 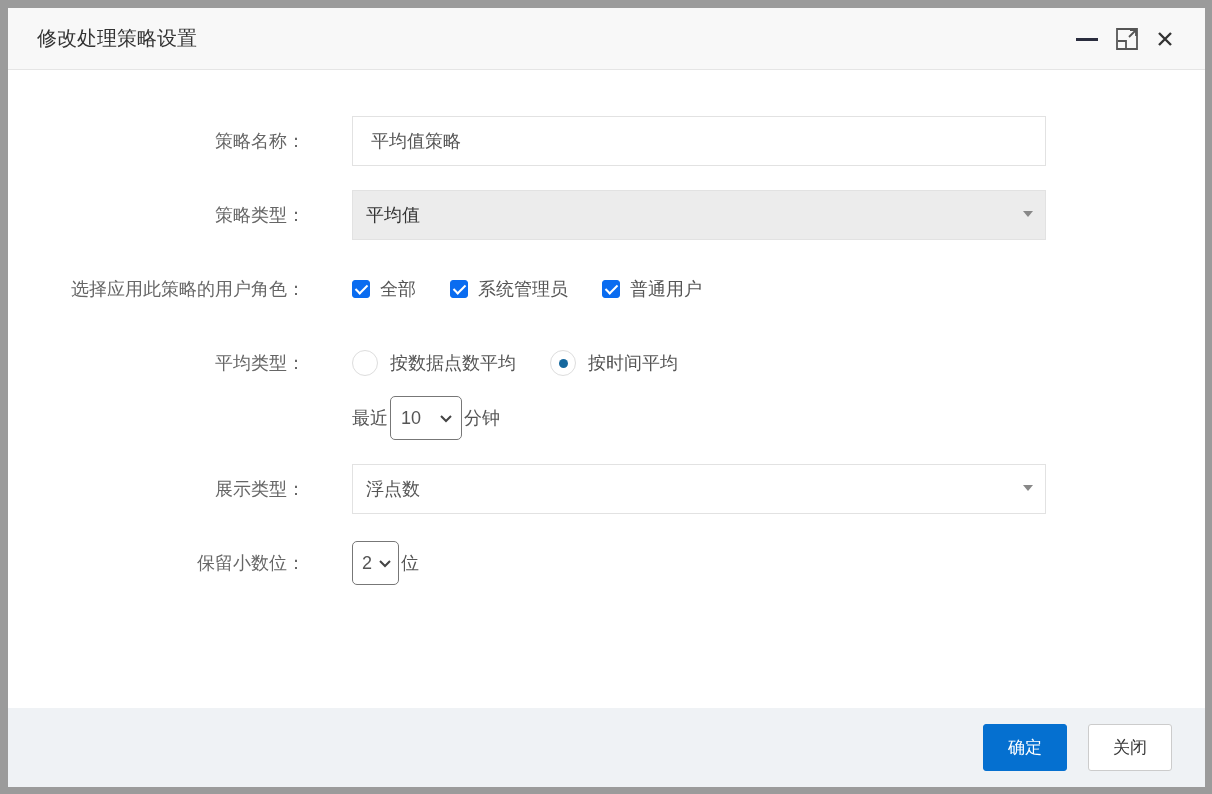 I want to click on field-label: 保留小数位：, so click(x=251, y=563).